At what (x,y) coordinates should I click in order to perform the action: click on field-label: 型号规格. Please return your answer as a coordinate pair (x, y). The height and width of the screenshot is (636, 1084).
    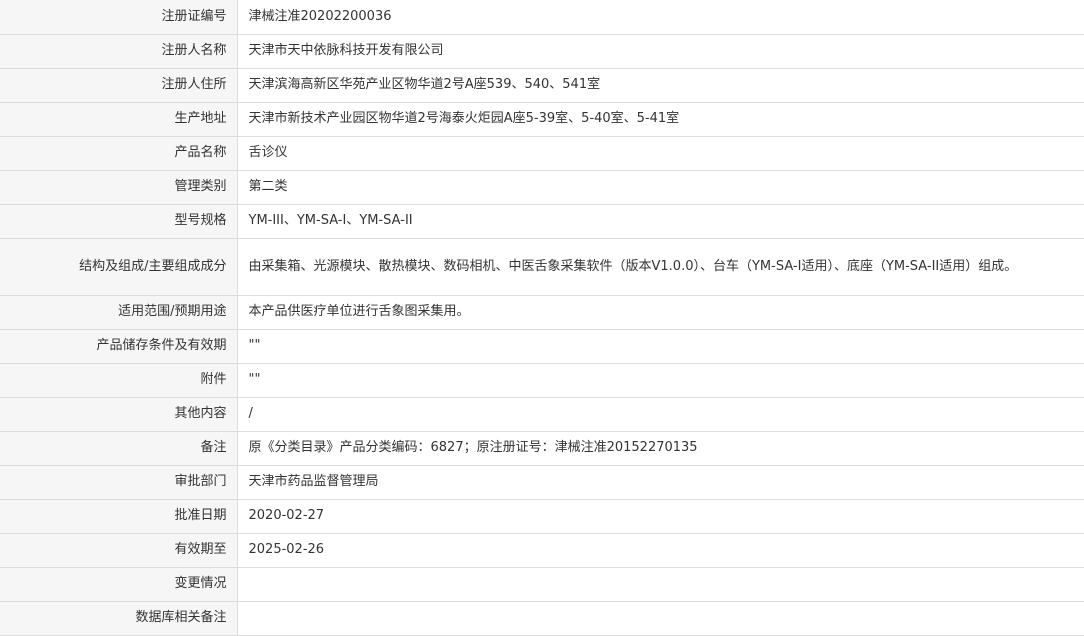
    Looking at the image, I should click on (119, 221).